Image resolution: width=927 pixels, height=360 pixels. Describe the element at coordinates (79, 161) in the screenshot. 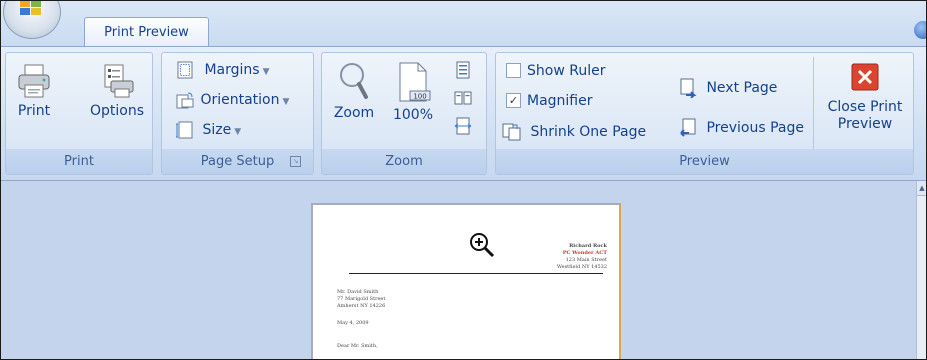

I see `print-group-label: Print` at that location.